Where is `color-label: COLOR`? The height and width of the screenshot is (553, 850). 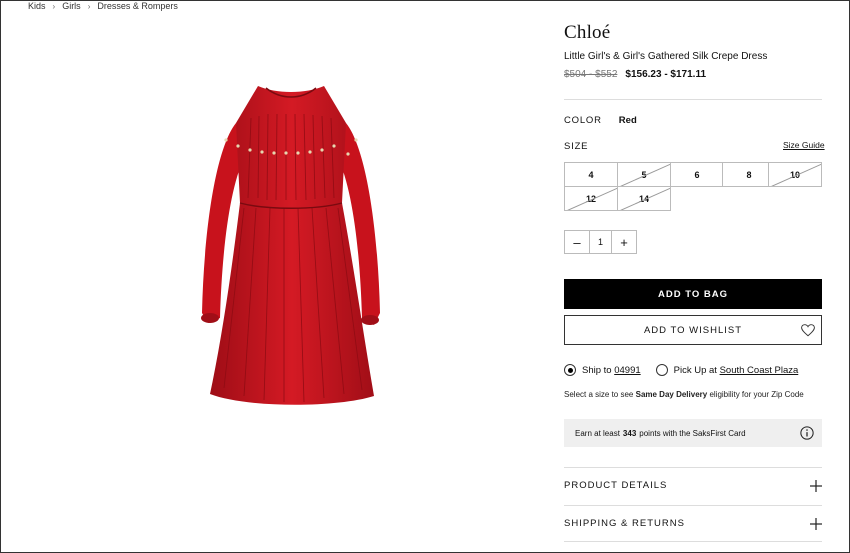 color-label: COLOR is located at coordinates (583, 120).